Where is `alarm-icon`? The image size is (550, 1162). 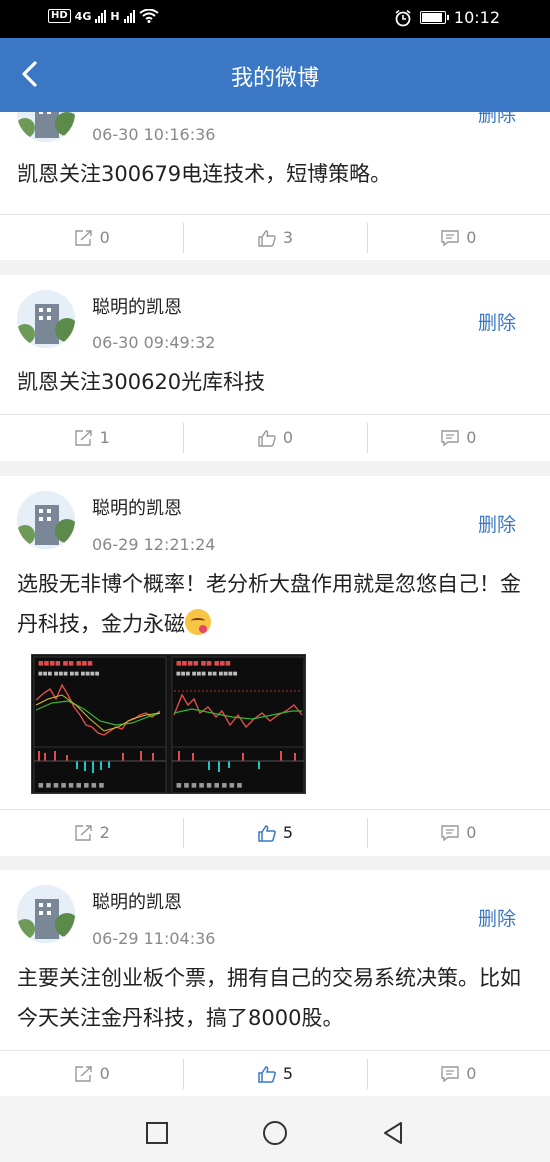
alarm-icon is located at coordinates (403, 17).